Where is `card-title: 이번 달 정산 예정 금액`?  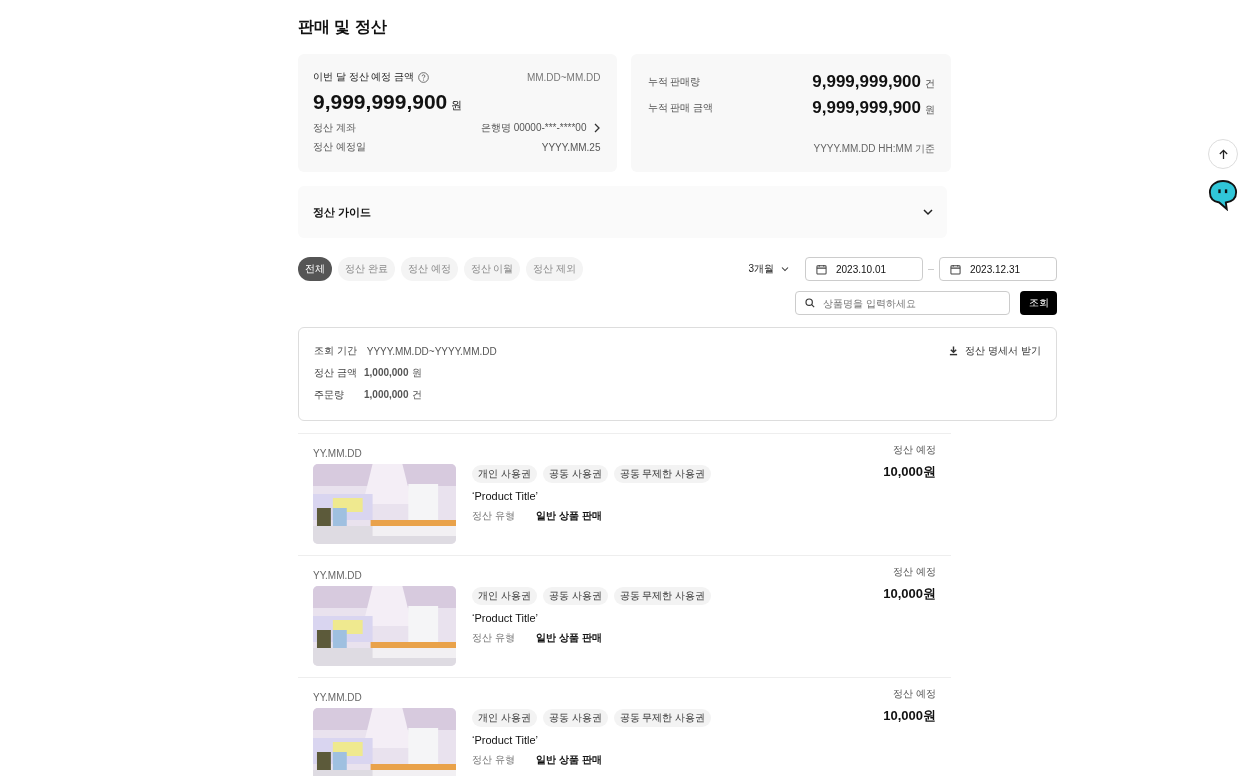
card-title: 이번 달 정산 예정 금액 is located at coordinates (364, 77).